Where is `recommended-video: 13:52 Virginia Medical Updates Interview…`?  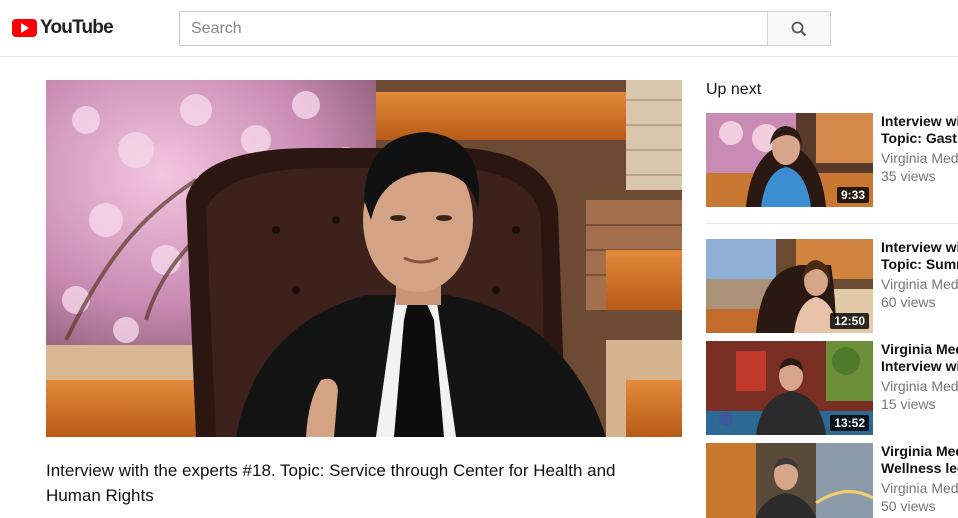 recommended-video: 13:52 Virginia Medical Updates Interview… is located at coordinates (832, 389).